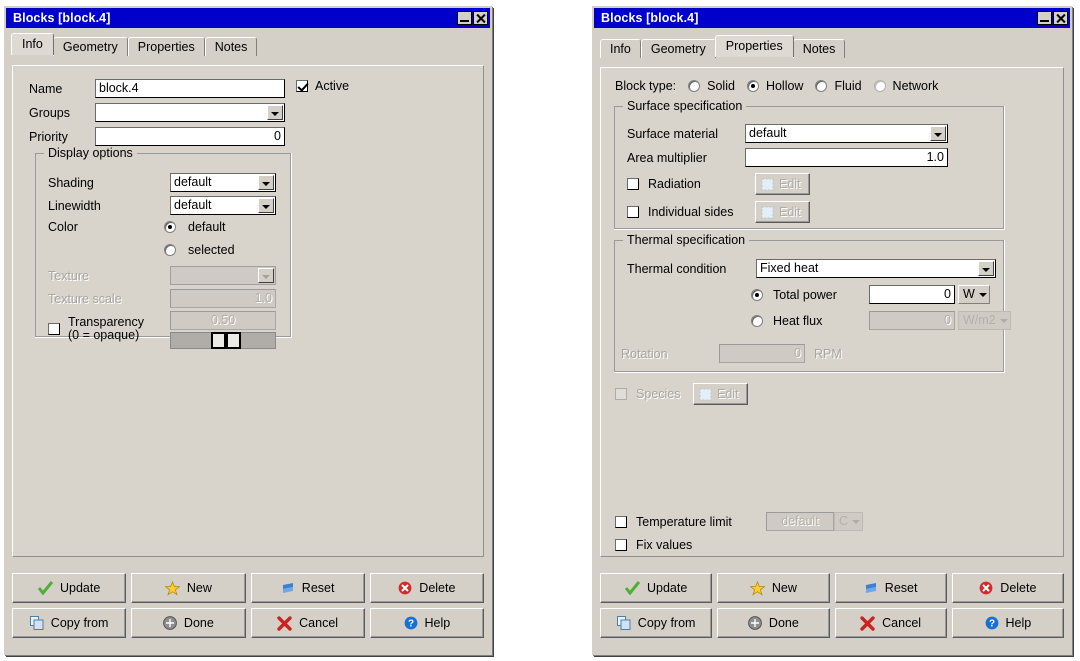 This screenshot has width=1080, height=661. I want to click on fix-values-checkbox, so click(621, 545).